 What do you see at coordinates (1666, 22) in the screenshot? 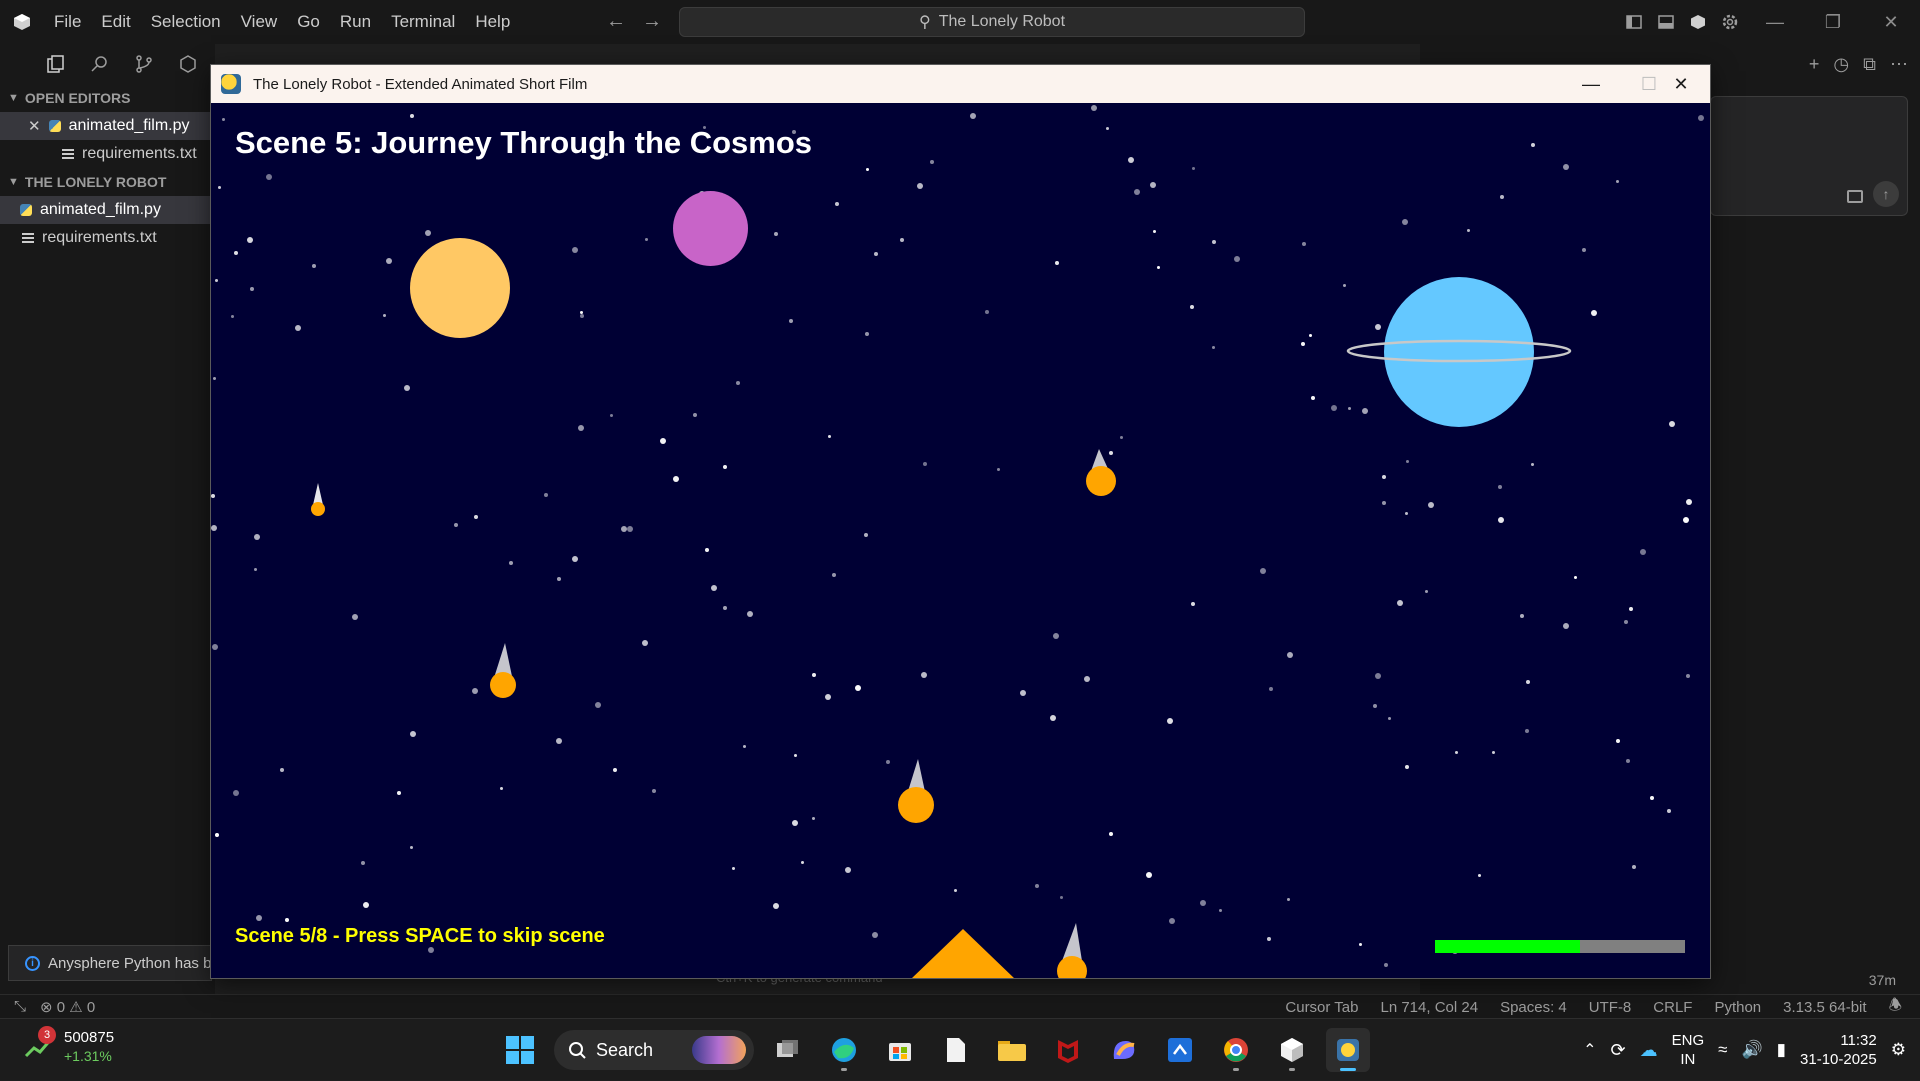
I see `toggle-panel-icon` at bounding box center [1666, 22].